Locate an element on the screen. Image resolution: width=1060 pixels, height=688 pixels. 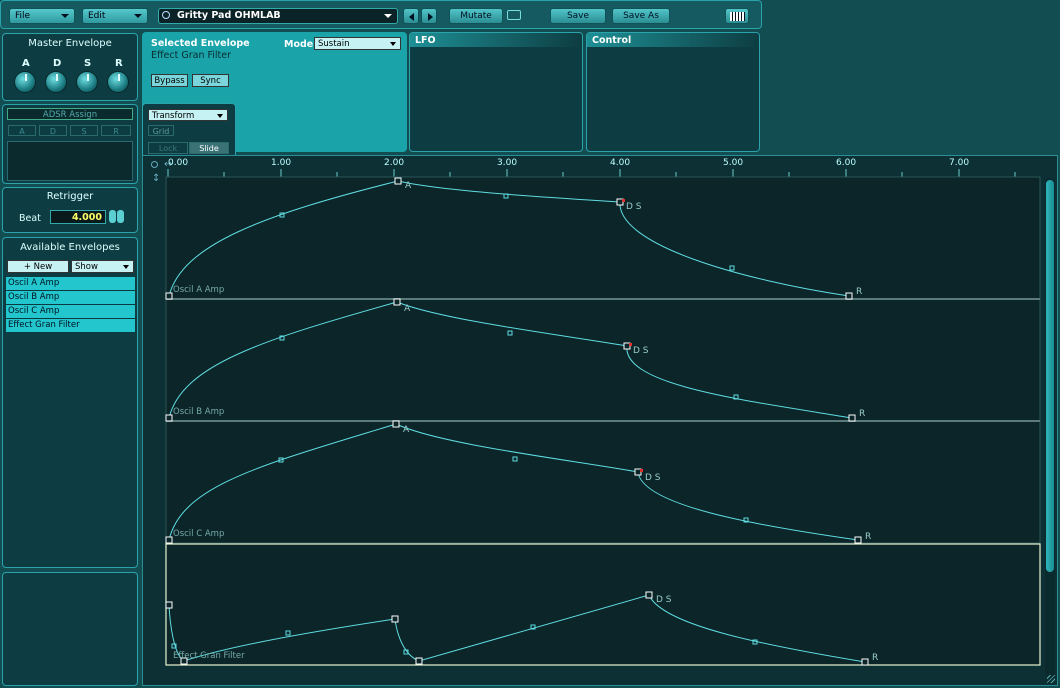
transform-panel: Transform Grid Lock Slide is located at coordinates (189, 130).